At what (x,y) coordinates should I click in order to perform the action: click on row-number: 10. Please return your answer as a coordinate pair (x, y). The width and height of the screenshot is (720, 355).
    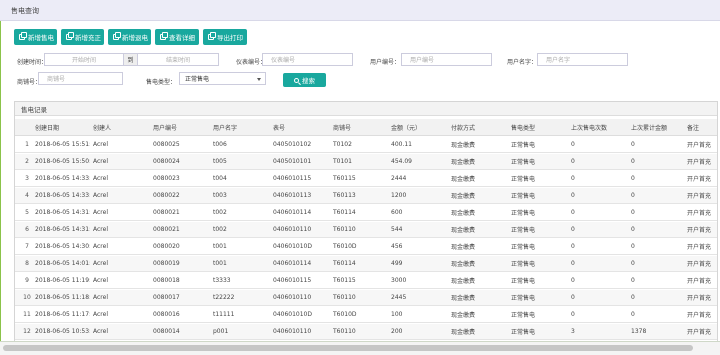
    Looking at the image, I should click on (27, 297).